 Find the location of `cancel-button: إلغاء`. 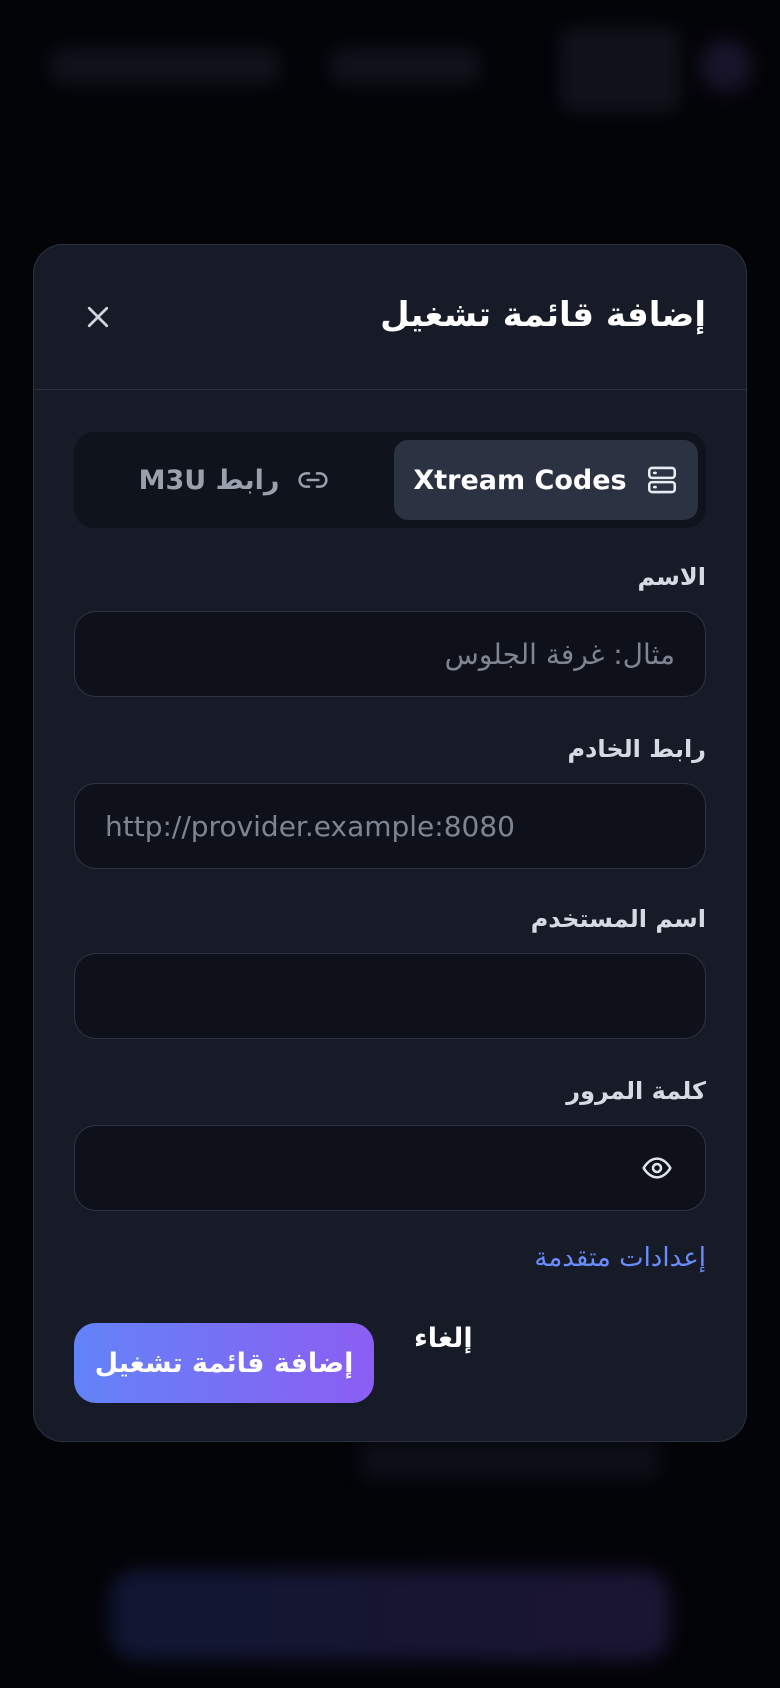

cancel-button: إلغاء is located at coordinates (443, 1338).